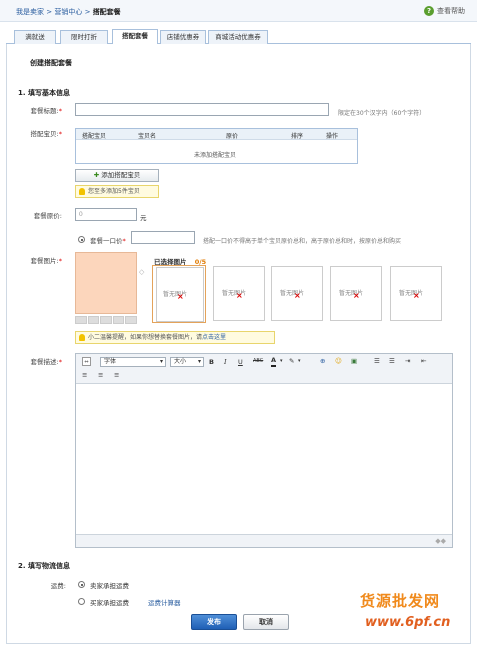  Describe the element at coordinates (116, 375) in the screenshot. I see `align-right-icon: ≡` at that location.